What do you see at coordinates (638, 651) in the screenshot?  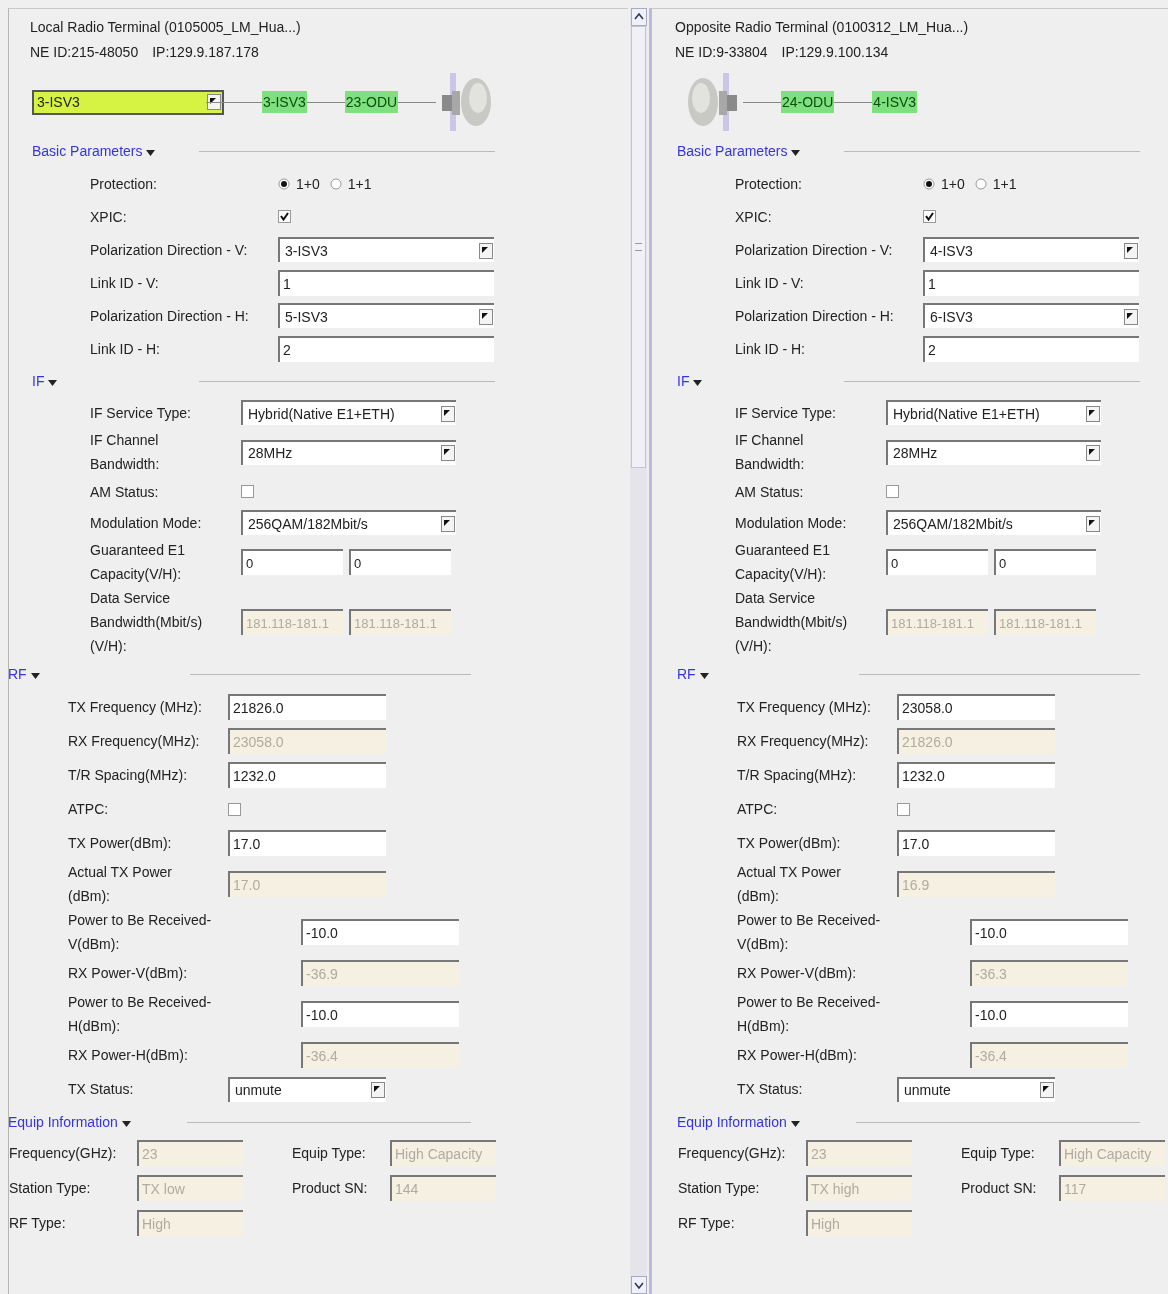 I see `scrollbar` at bounding box center [638, 651].